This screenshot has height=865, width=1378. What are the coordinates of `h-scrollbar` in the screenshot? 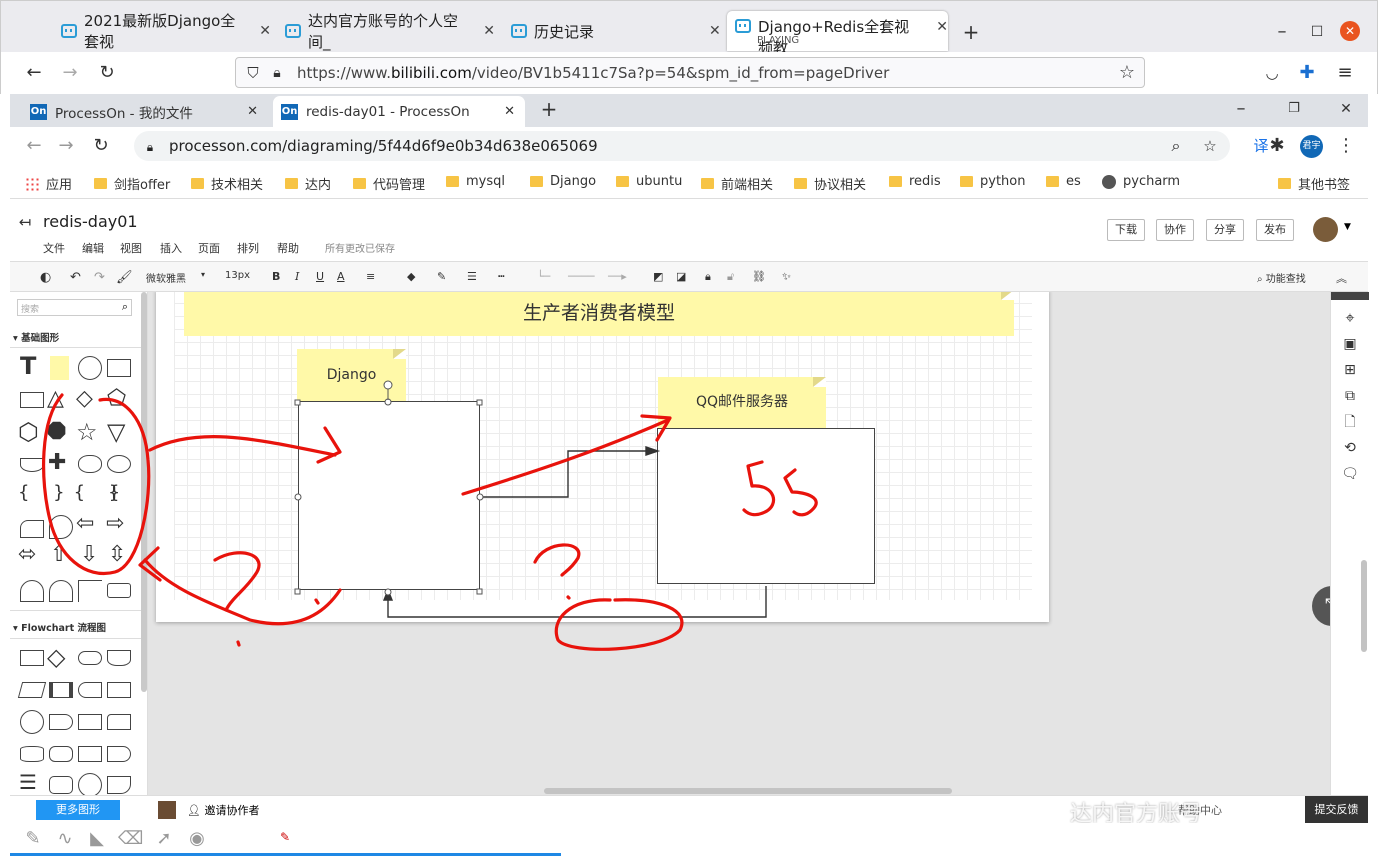 It's located at (748, 791).